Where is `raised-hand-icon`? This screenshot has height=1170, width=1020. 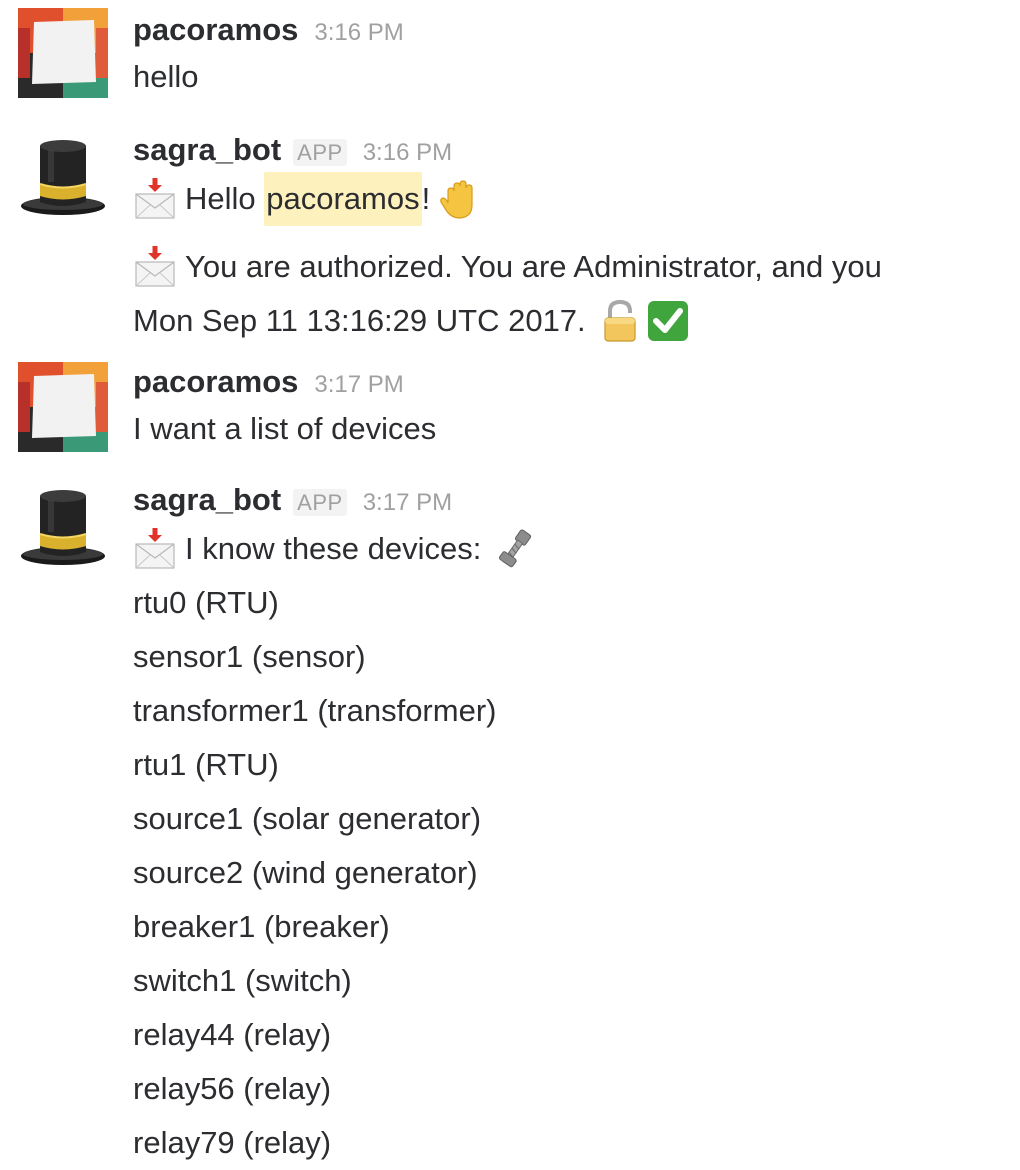
raised-hand-icon is located at coordinates (460, 199).